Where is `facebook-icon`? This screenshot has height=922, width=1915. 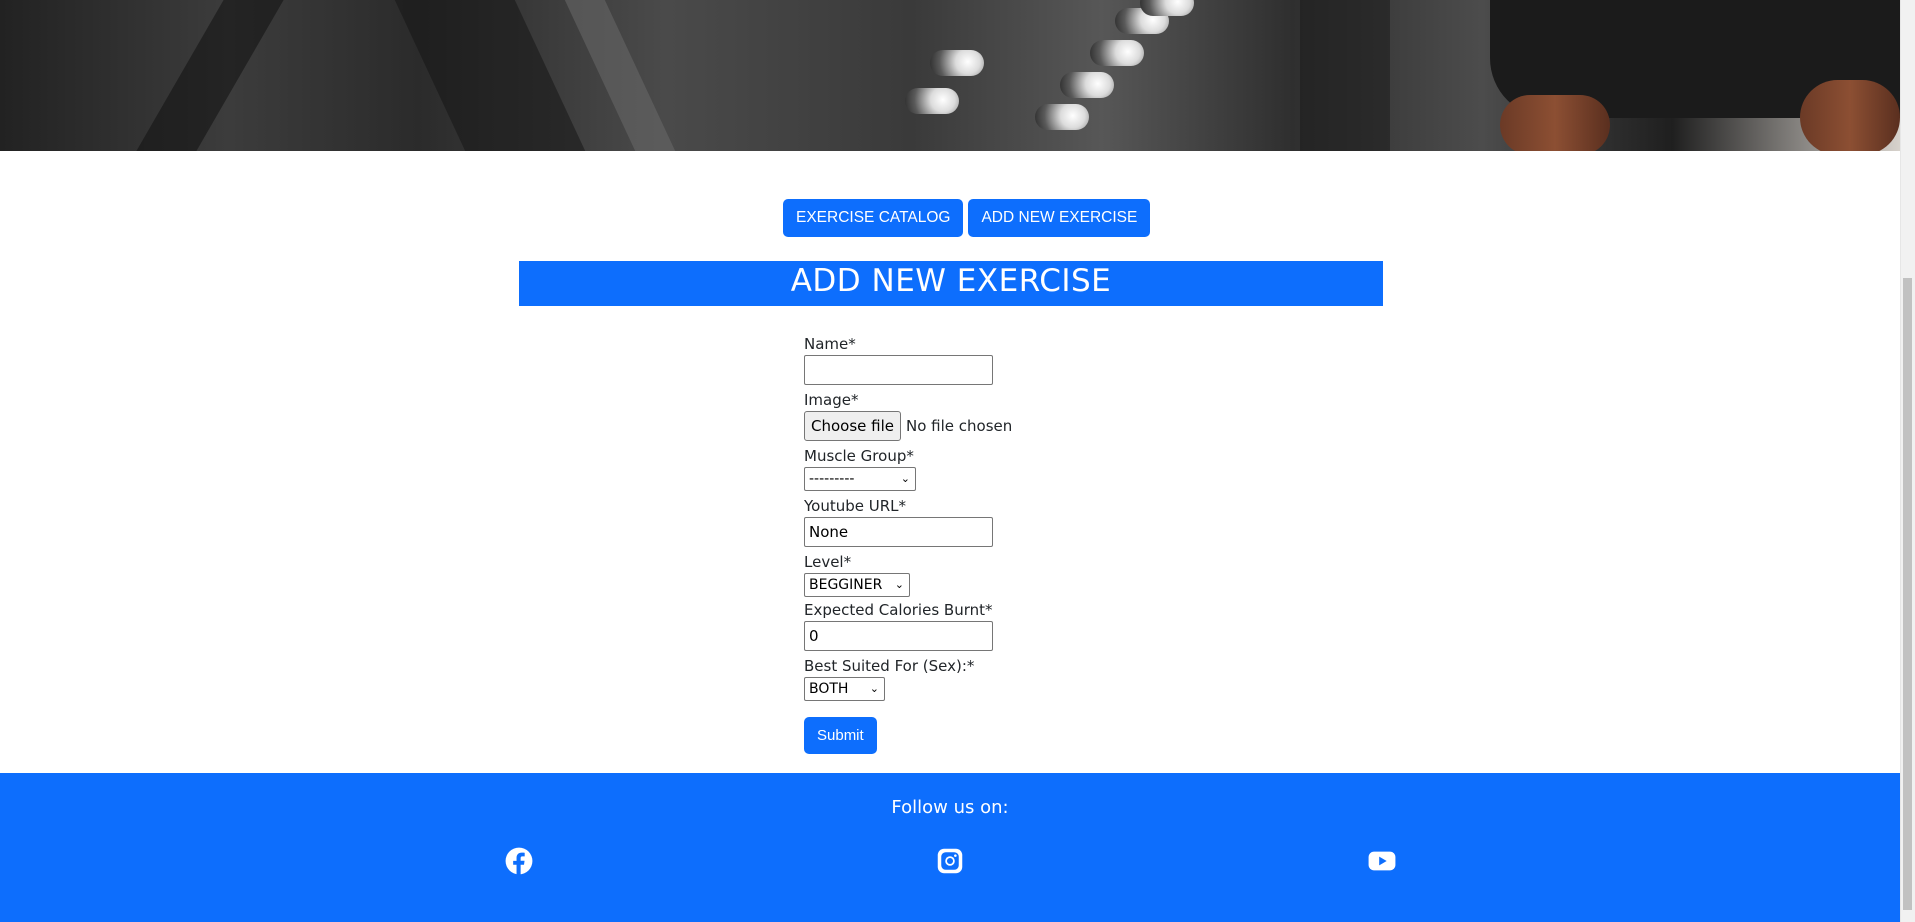
facebook-icon is located at coordinates (519, 861).